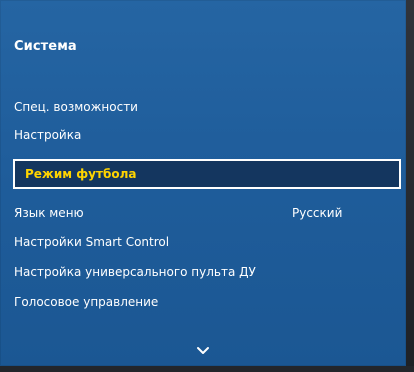  Describe the element at coordinates (207, 369) in the screenshot. I see `bottom-screen-frame` at that location.